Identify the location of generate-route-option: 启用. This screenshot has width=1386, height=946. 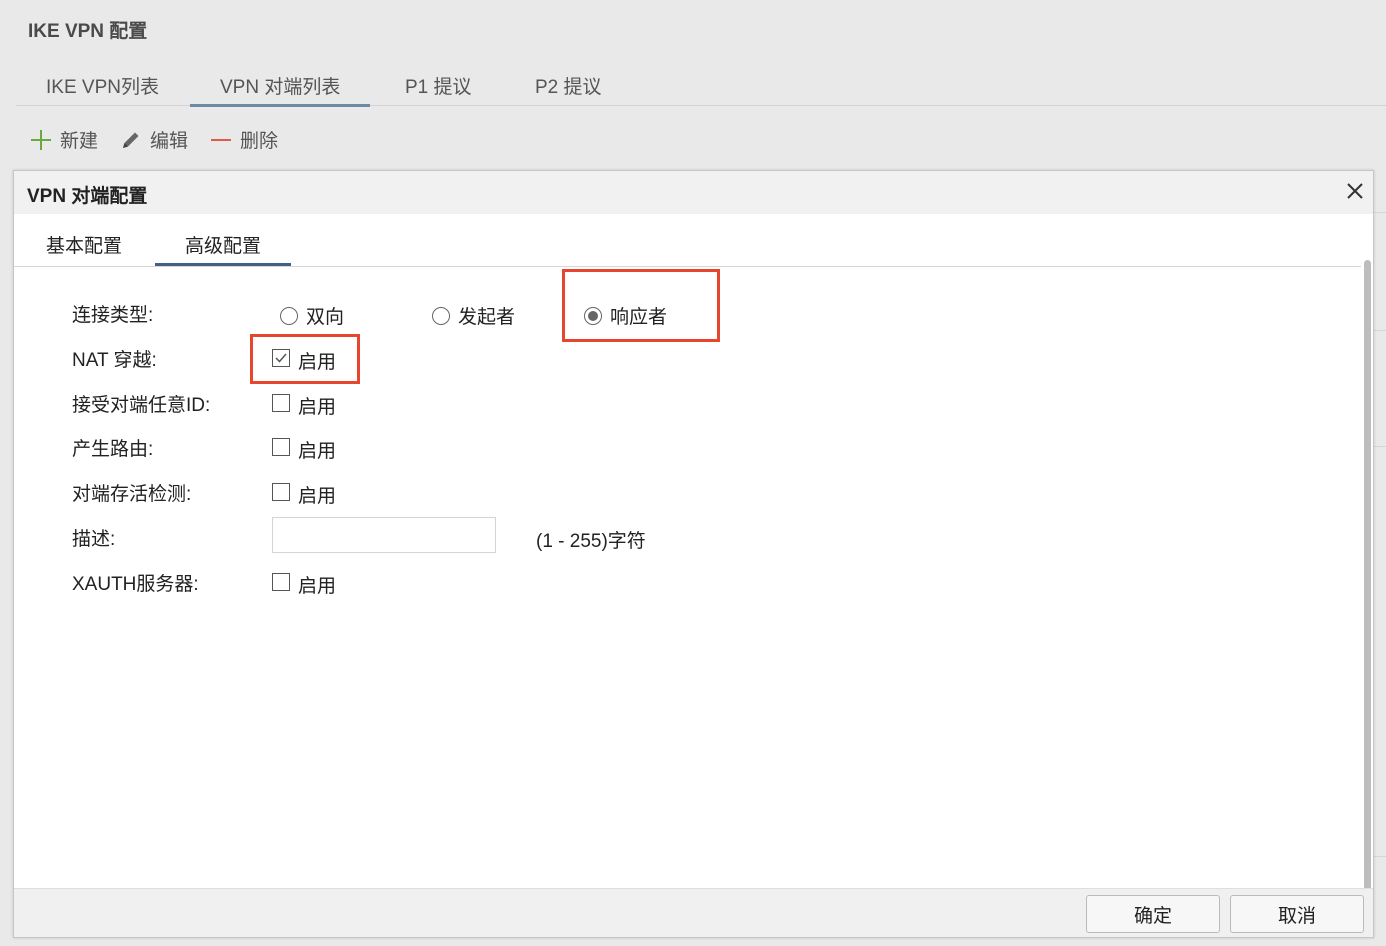
(317, 451).